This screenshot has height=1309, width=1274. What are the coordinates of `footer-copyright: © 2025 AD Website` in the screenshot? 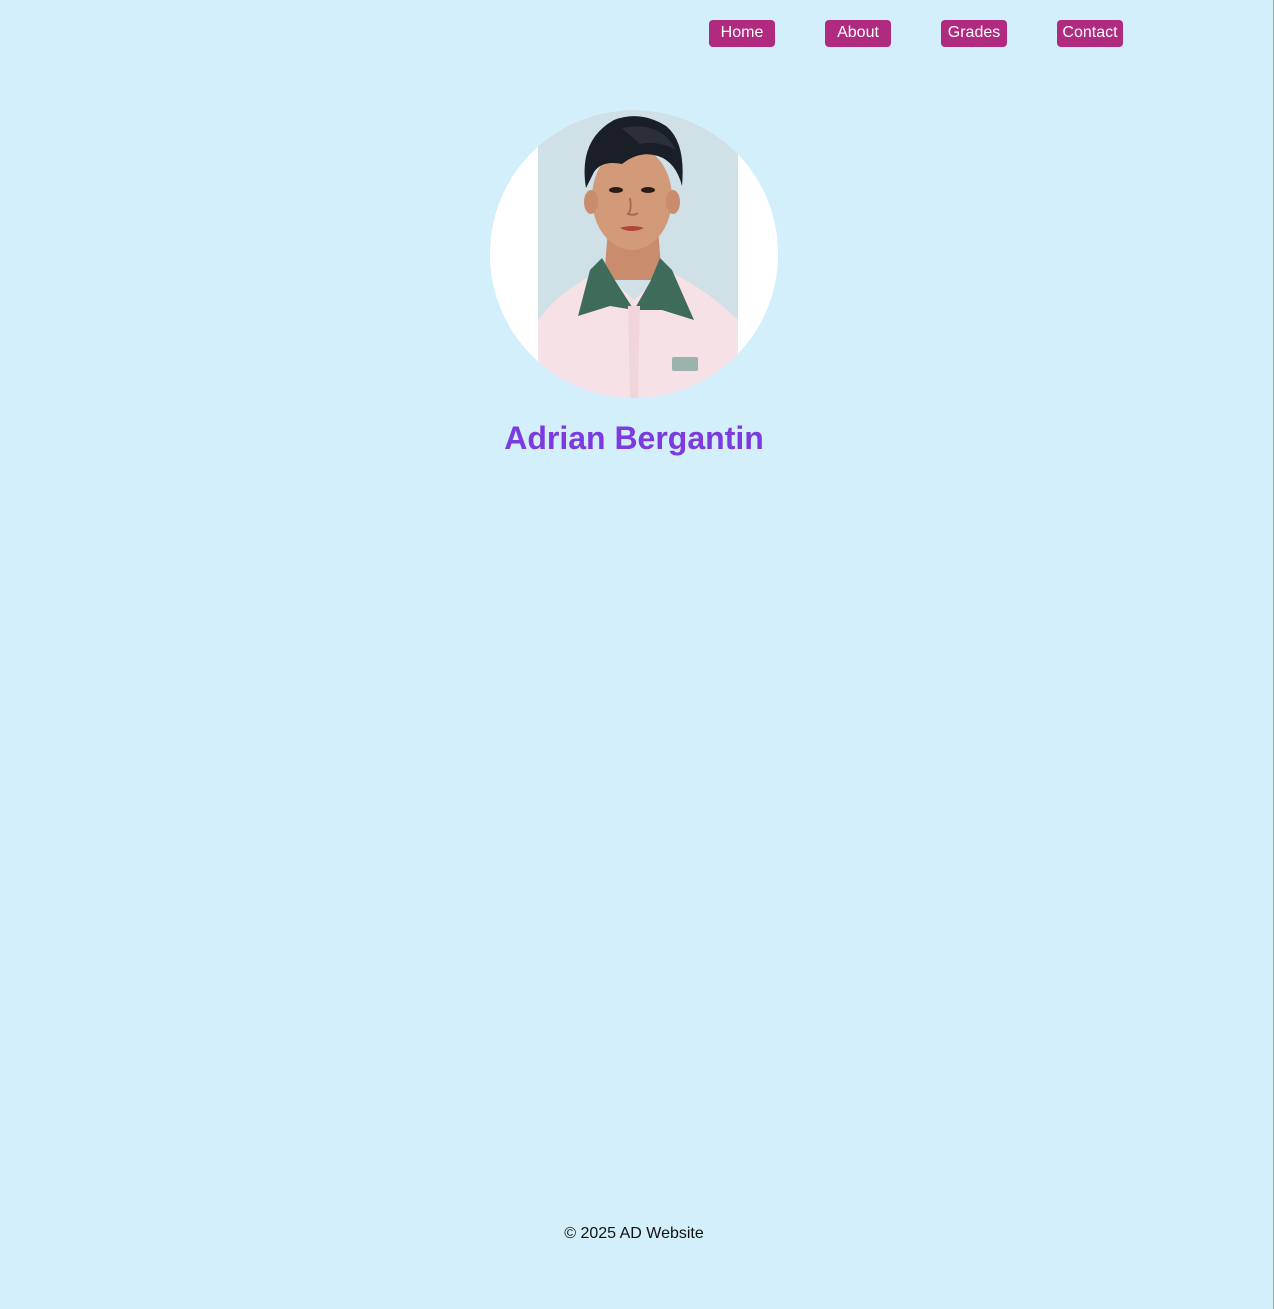 It's located at (634, 1233).